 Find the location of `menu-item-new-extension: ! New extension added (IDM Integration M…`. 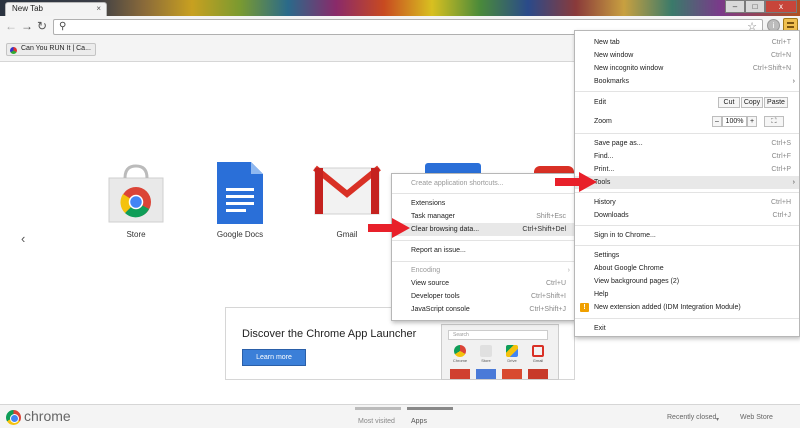

menu-item-new-extension: ! New extension added (IDM Integration M… is located at coordinates (687, 307).